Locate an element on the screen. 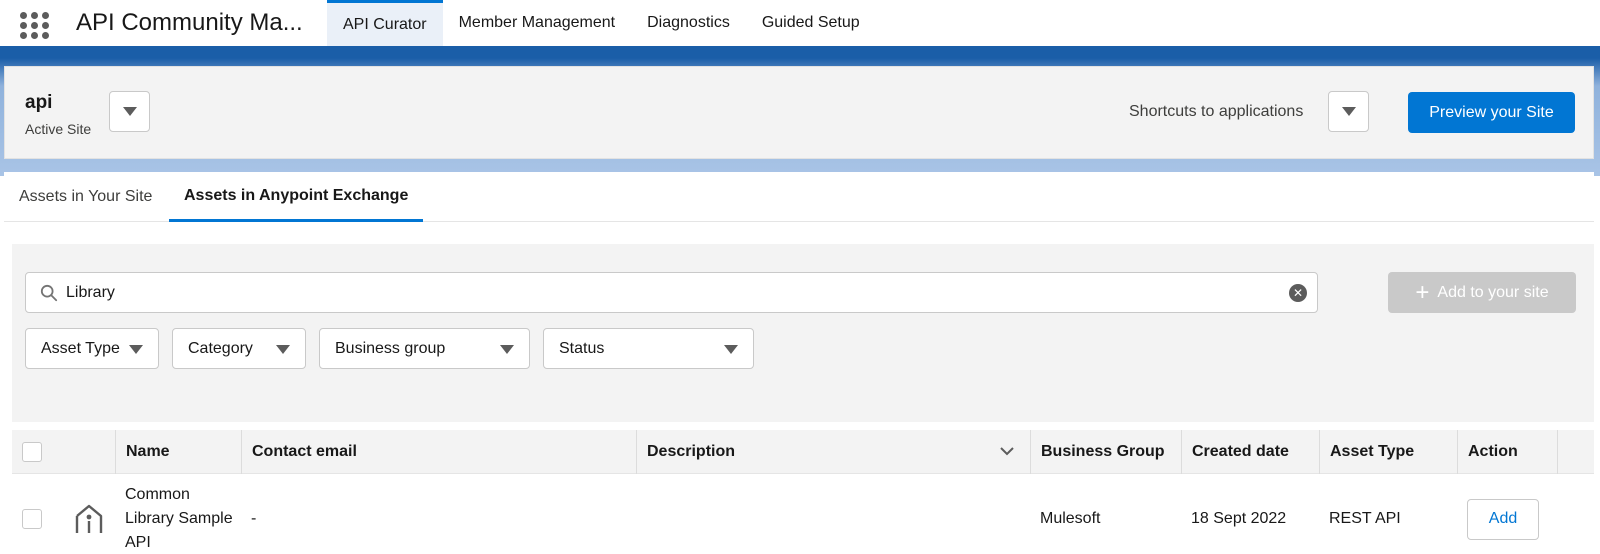 The image size is (1600, 554). row-checkbox is located at coordinates (32, 519).